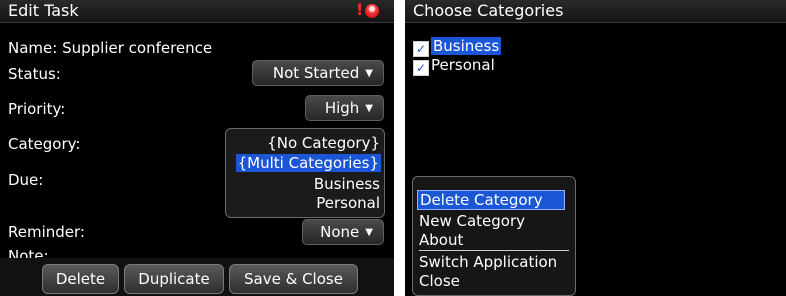 The width and height of the screenshot is (786, 296). I want to click on screen-title: Choose Categories, so click(488, 10).